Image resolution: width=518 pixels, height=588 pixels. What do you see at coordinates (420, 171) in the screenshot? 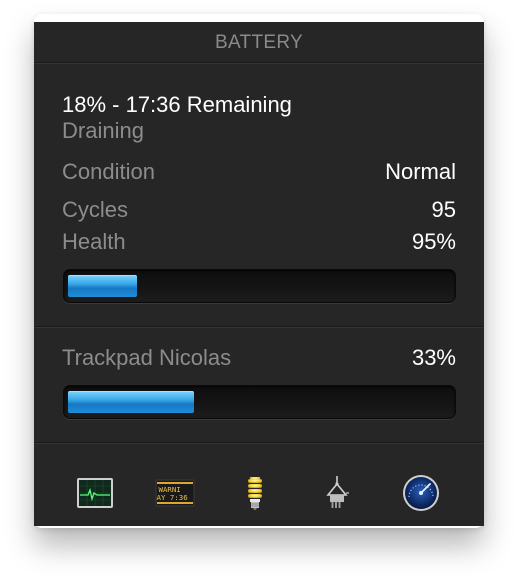
I see `condition-value: Normal` at bounding box center [420, 171].